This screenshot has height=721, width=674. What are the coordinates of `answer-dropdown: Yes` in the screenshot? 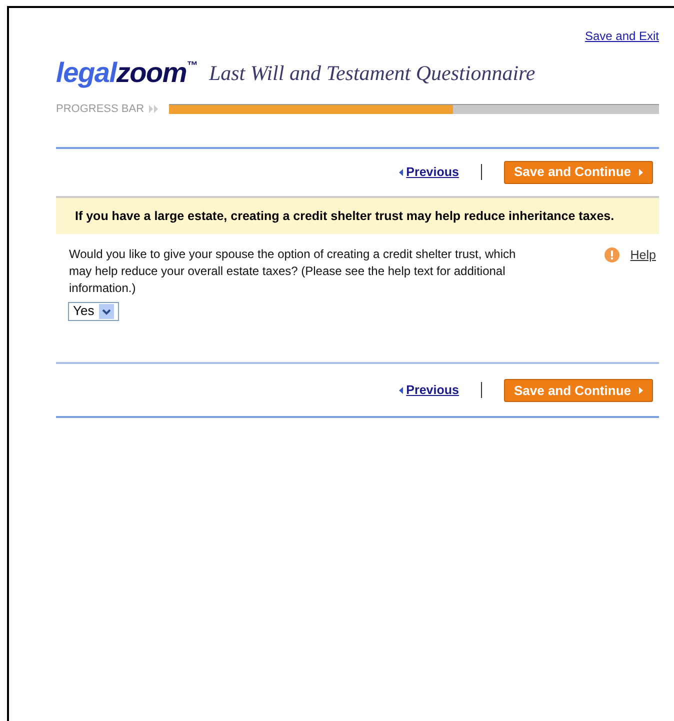 It's located at (94, 311).